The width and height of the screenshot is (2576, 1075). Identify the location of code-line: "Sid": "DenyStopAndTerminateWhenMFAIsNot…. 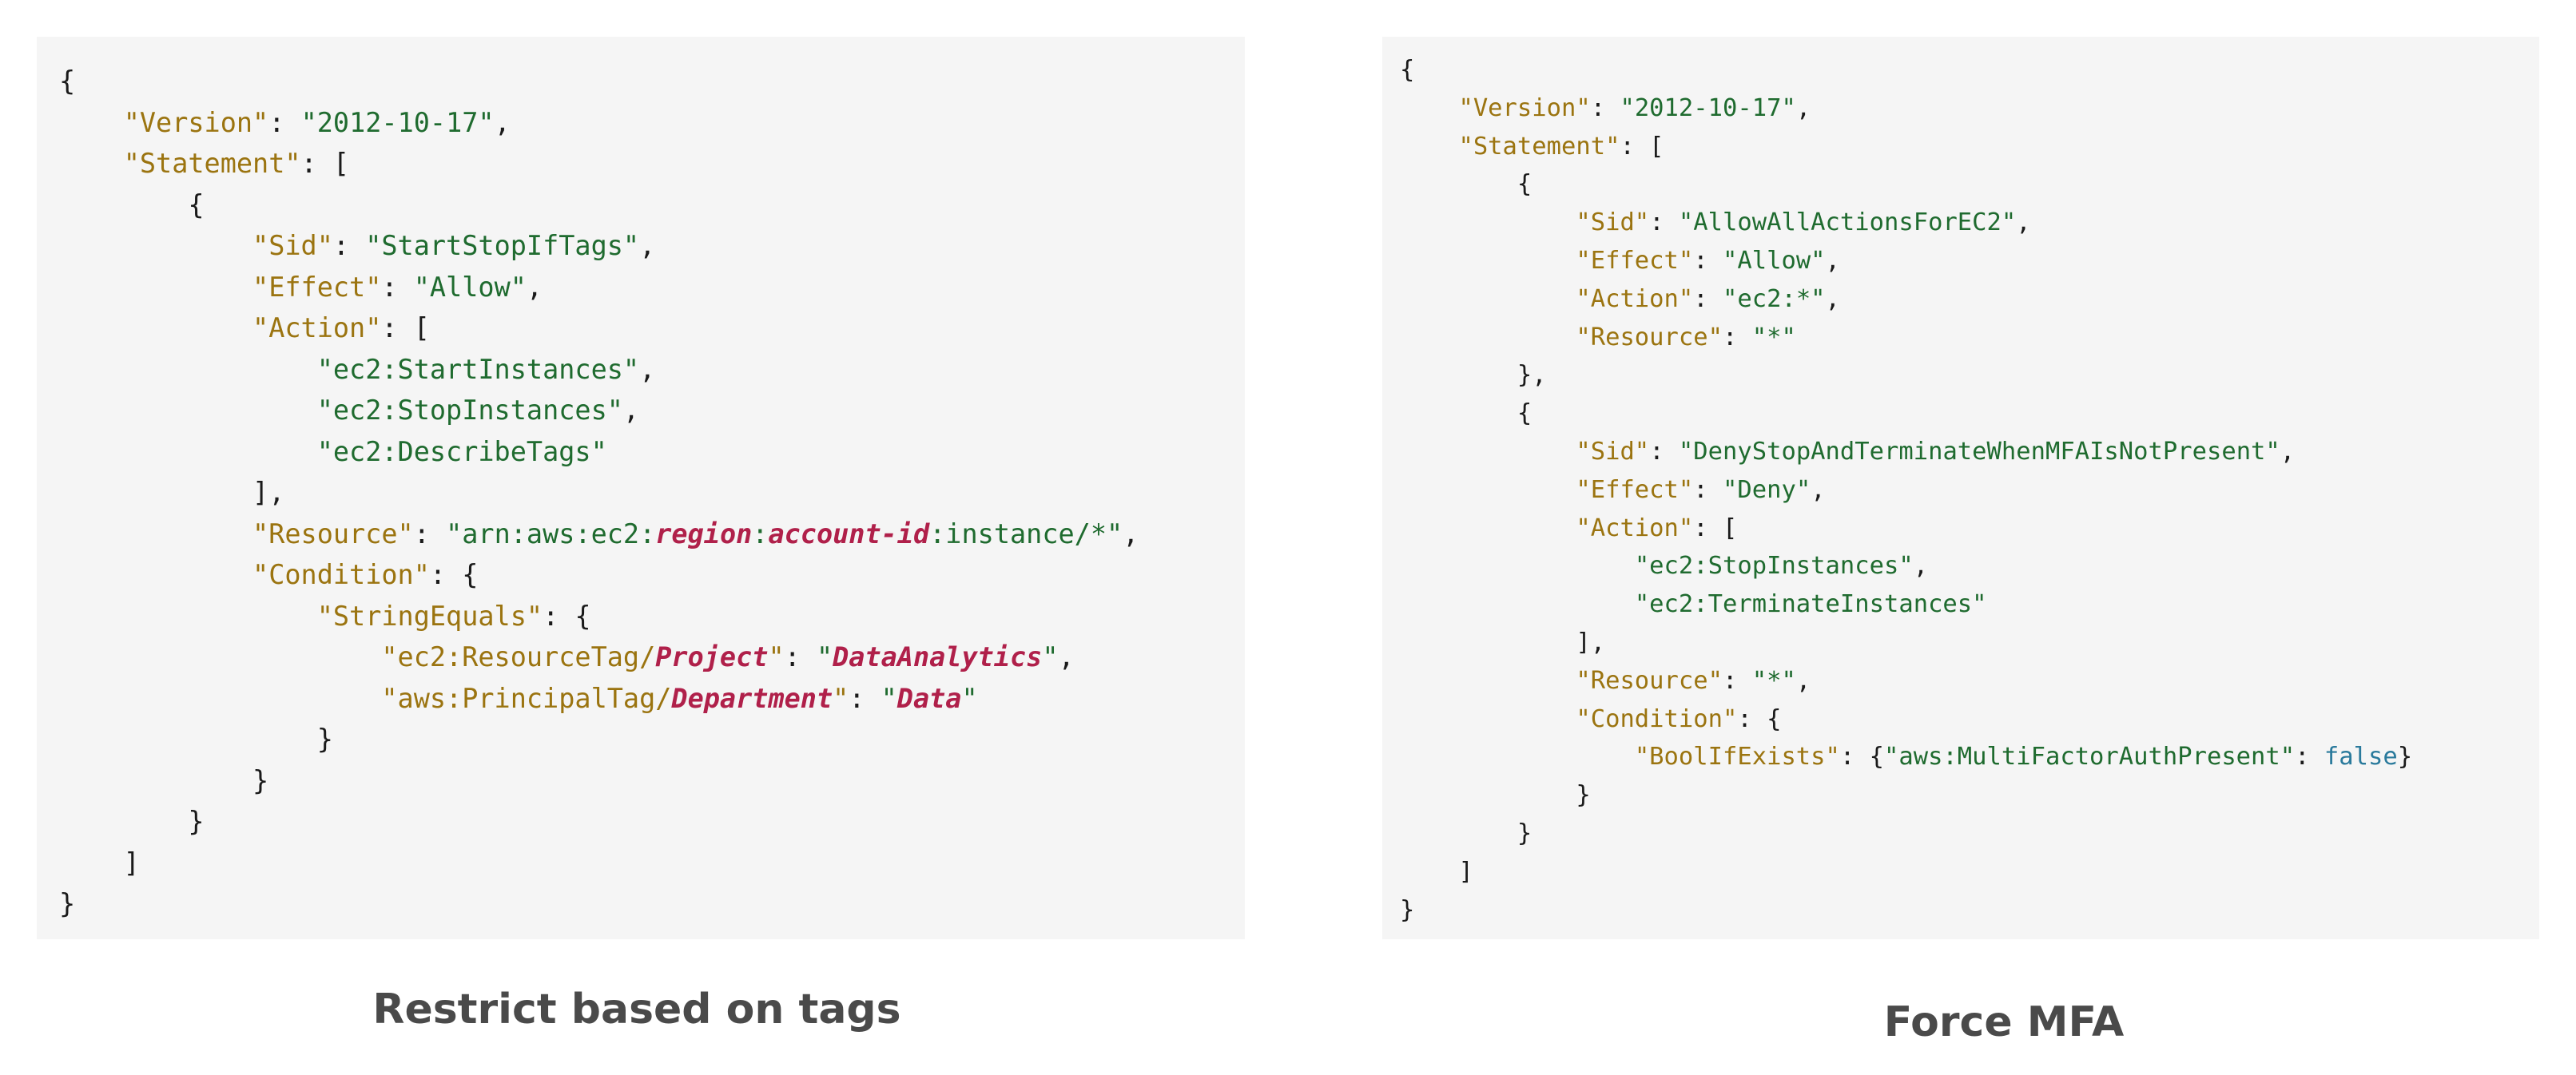
(1936, 452).